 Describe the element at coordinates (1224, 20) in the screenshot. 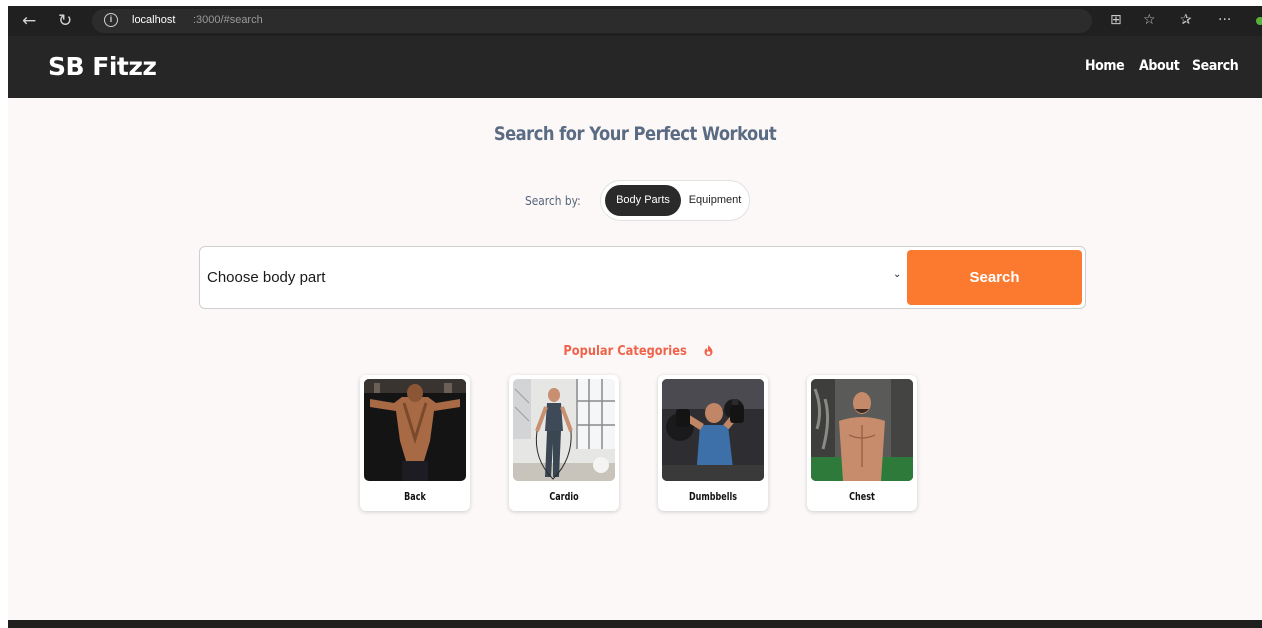

I see `more-icon: ···` at that location.